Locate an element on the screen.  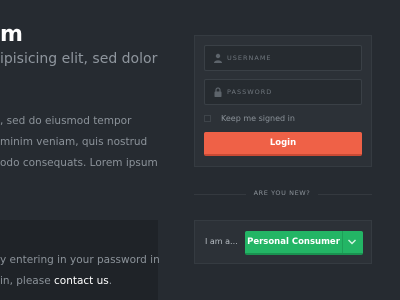
remember-me-checkbox is located at coordinates (207, 118).